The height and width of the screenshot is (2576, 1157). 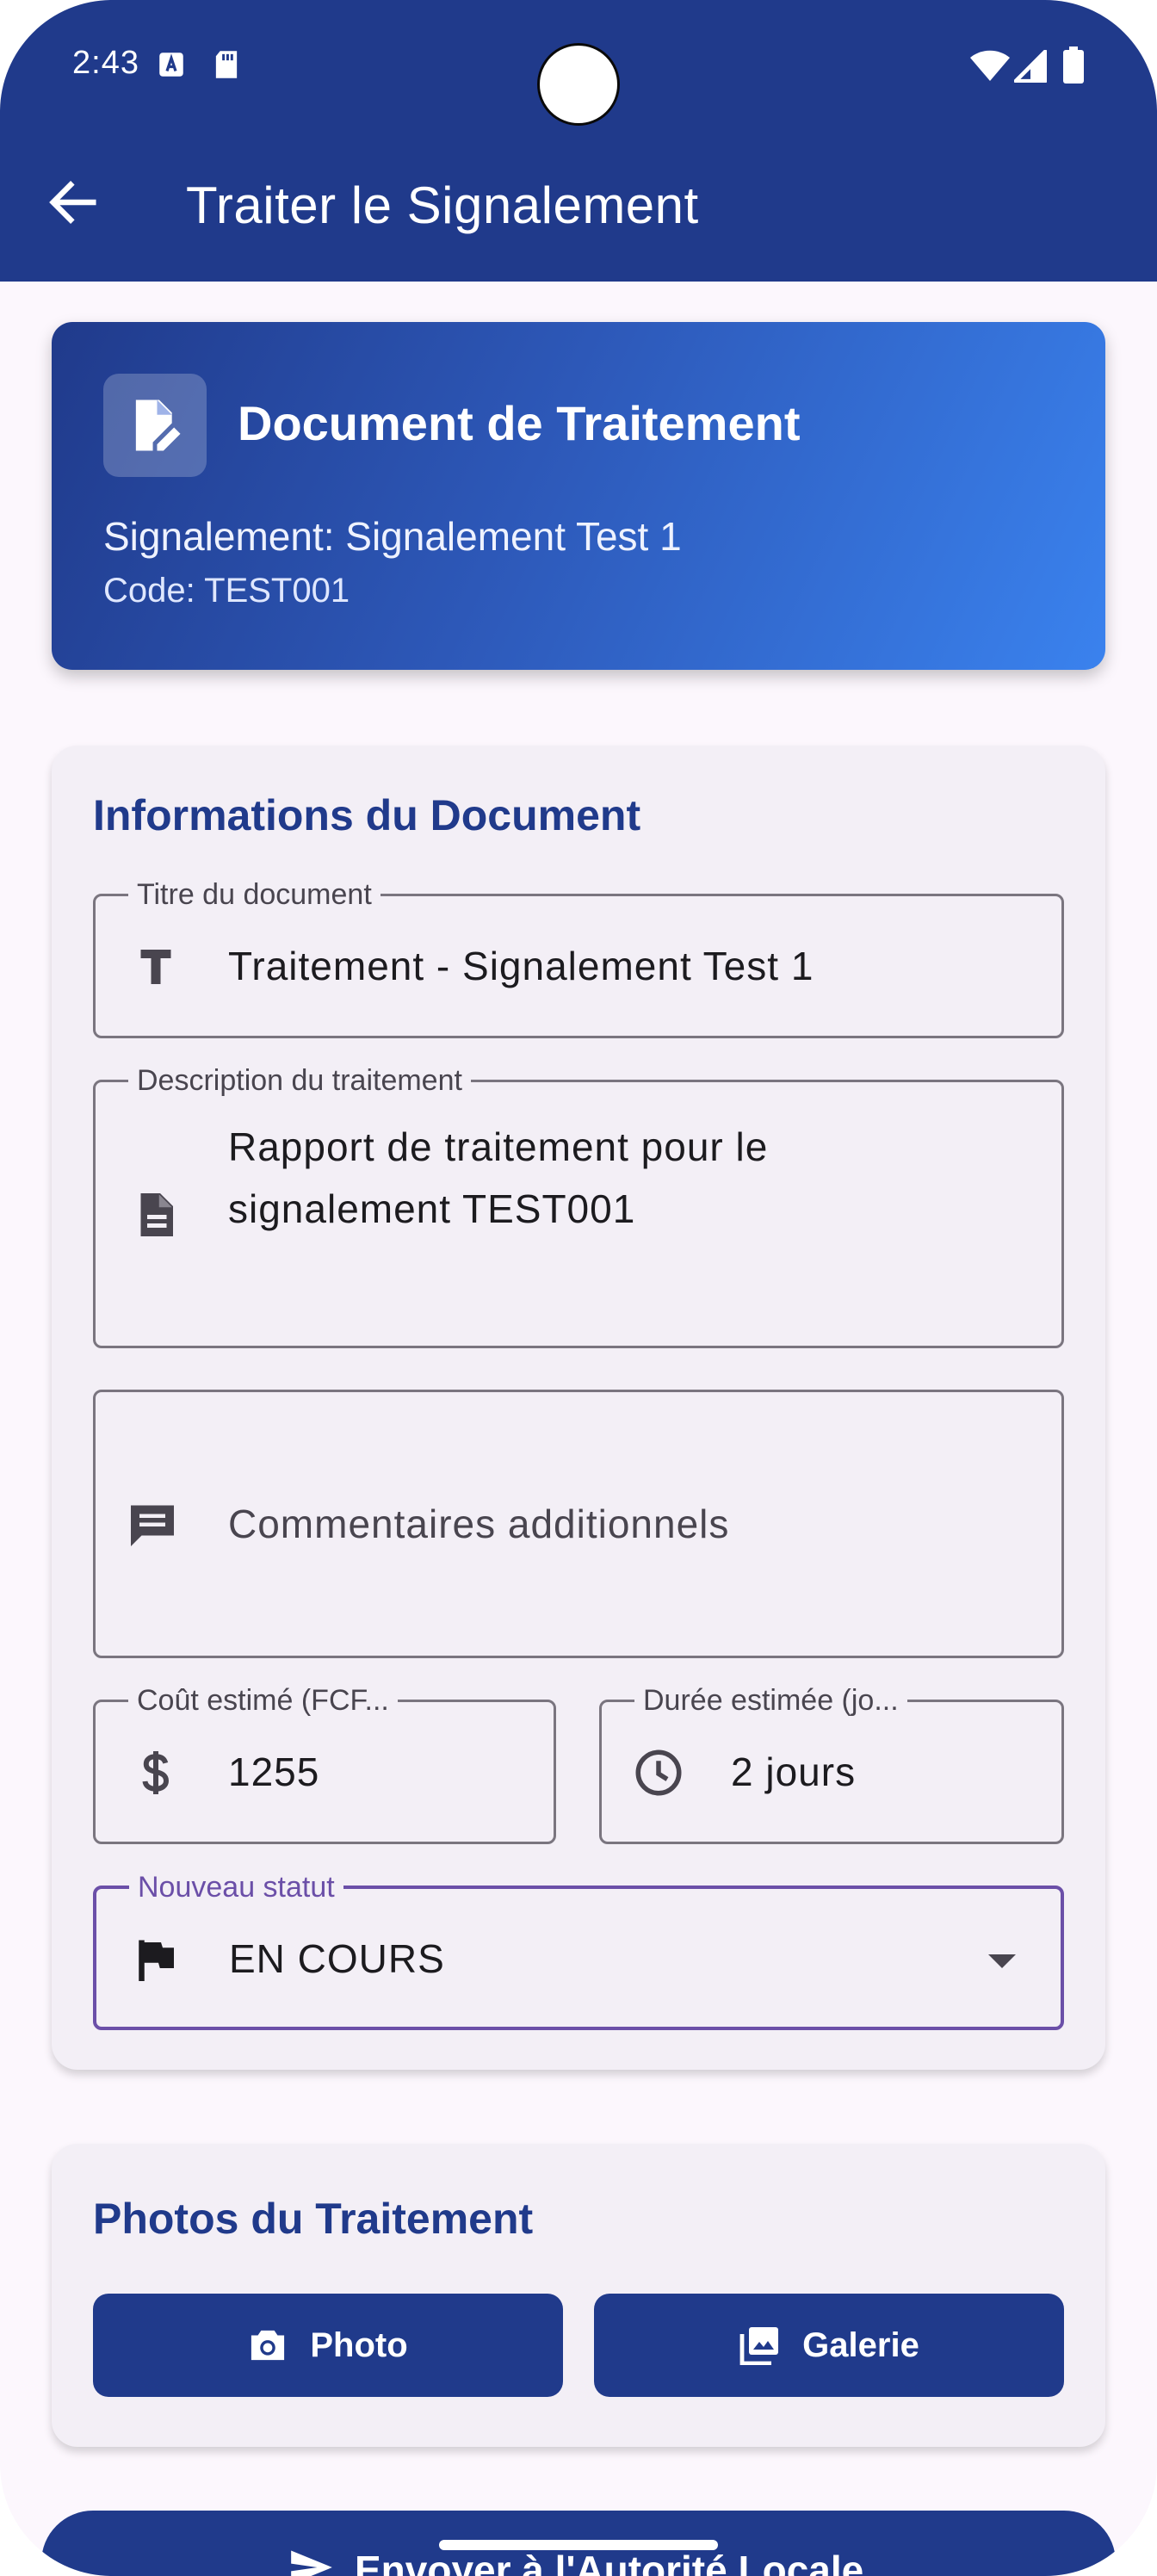 I want to click on camera-icon, so click(x=268, y=2345).